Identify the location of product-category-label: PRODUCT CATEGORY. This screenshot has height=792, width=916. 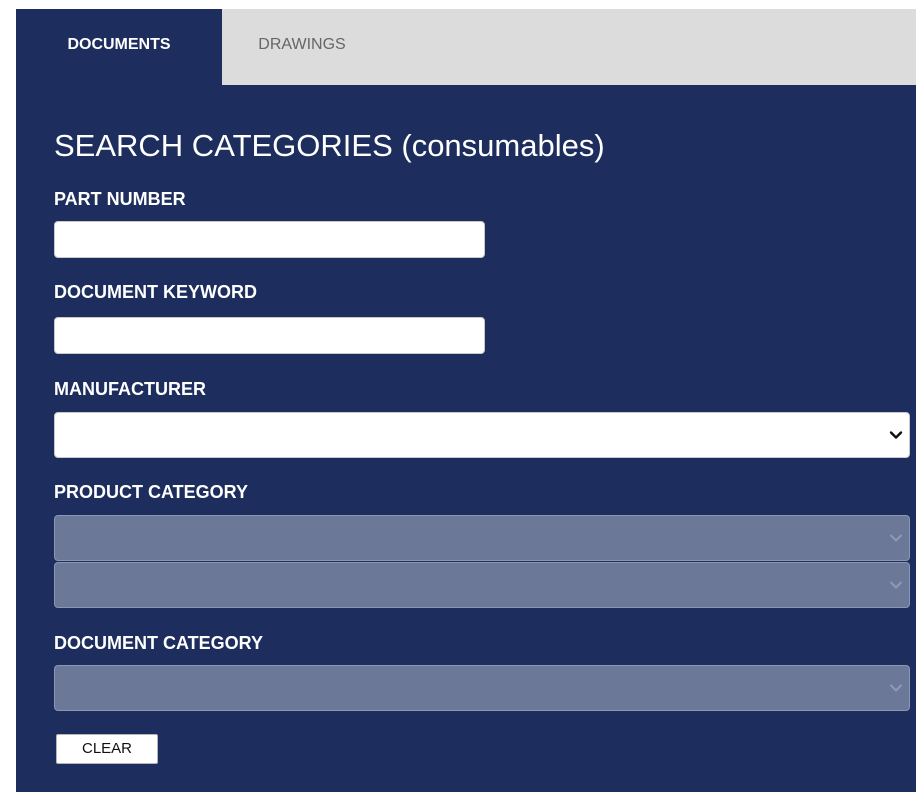
(151, 492).